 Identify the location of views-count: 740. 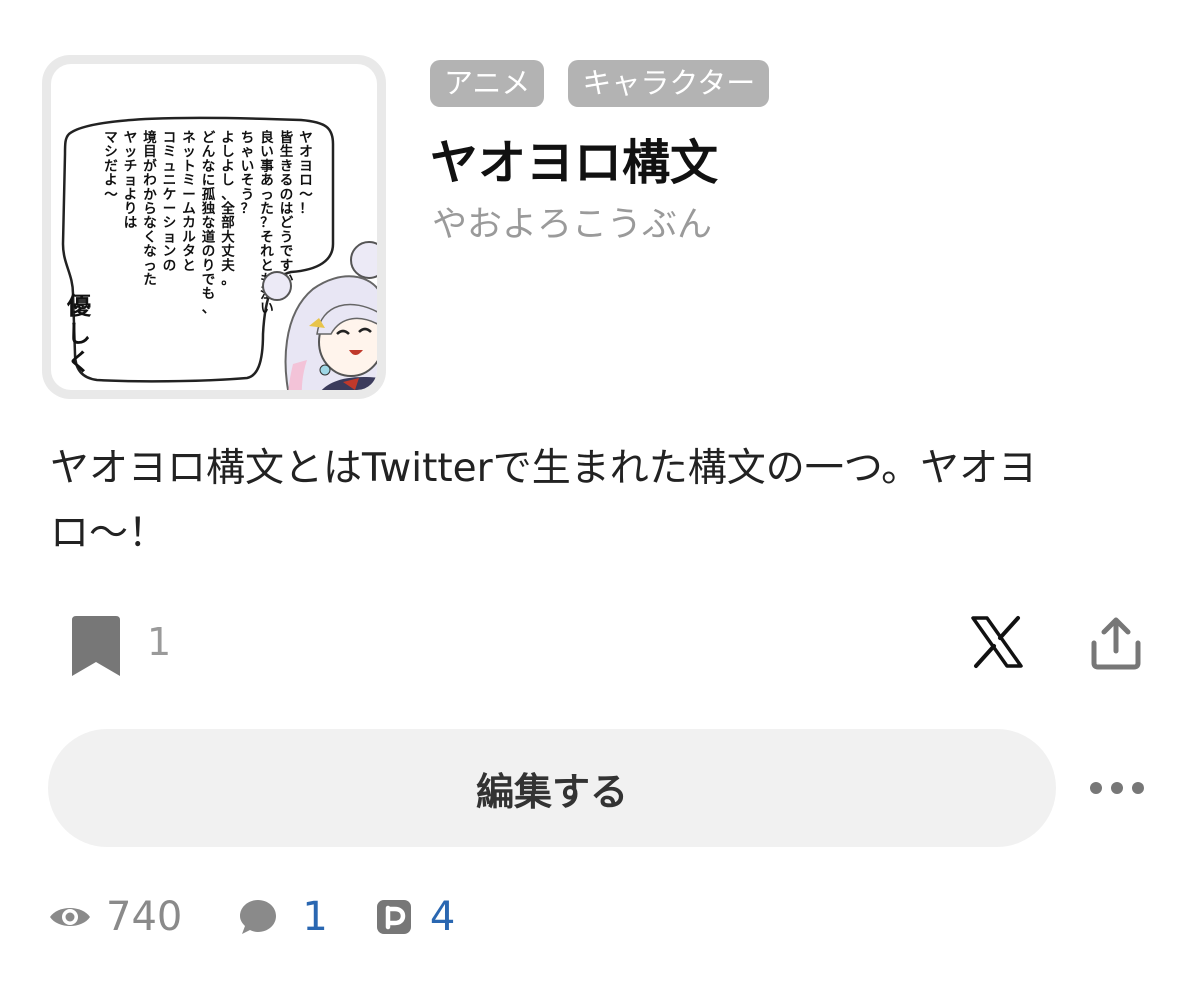
(144, 917).